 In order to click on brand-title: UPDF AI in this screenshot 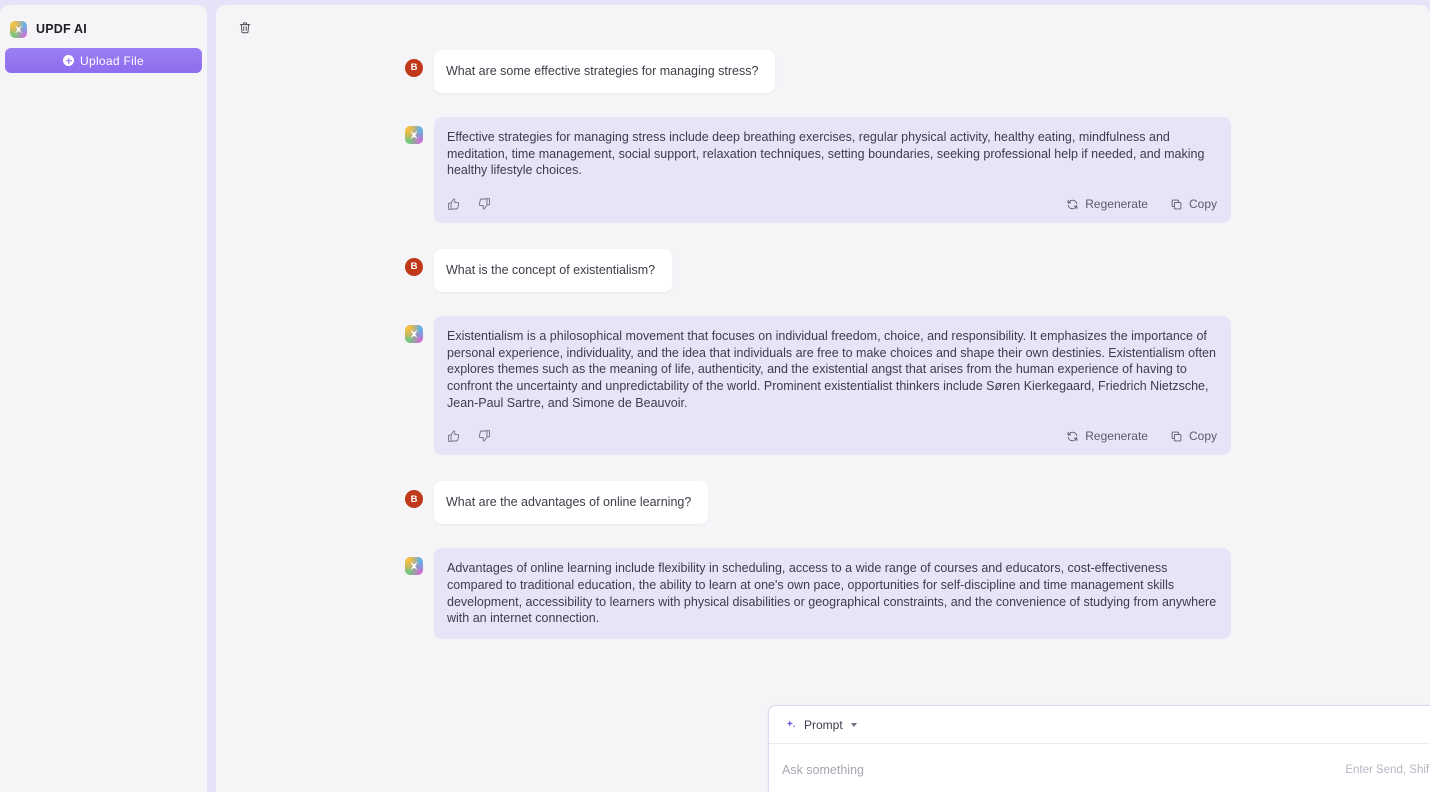, I will do `click(61, 29)`.